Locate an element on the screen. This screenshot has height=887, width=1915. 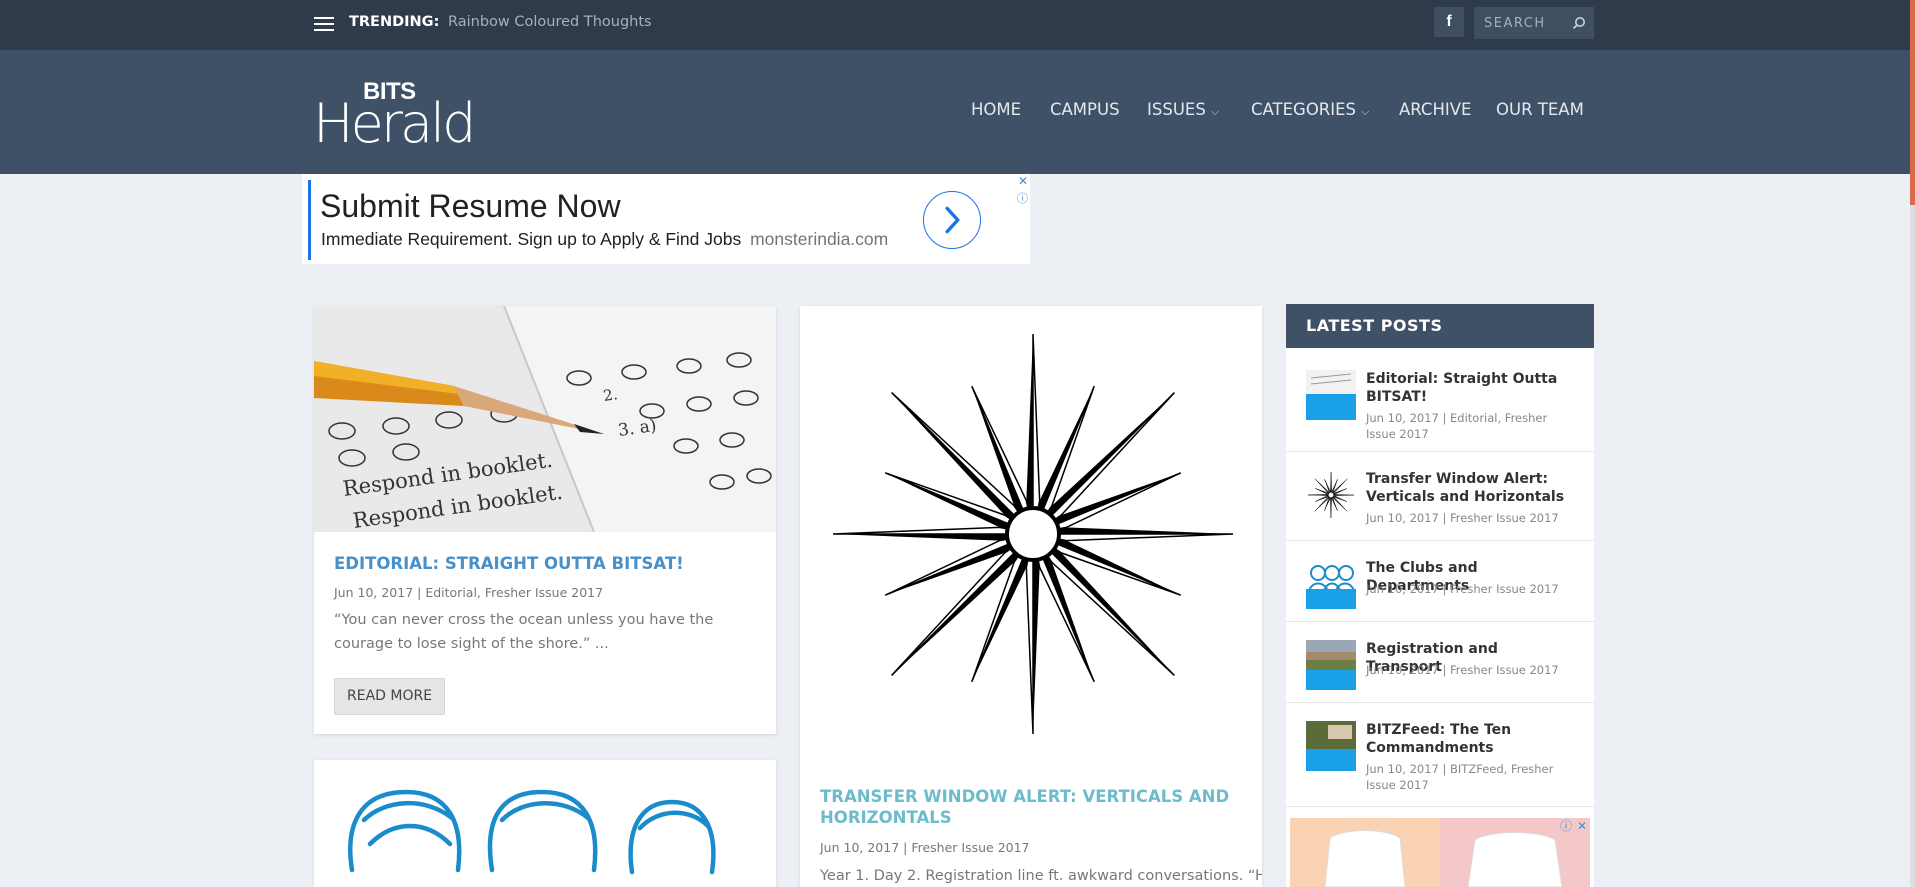
ad-info-icon: ⓘ is located at coordinates (1022, 198).